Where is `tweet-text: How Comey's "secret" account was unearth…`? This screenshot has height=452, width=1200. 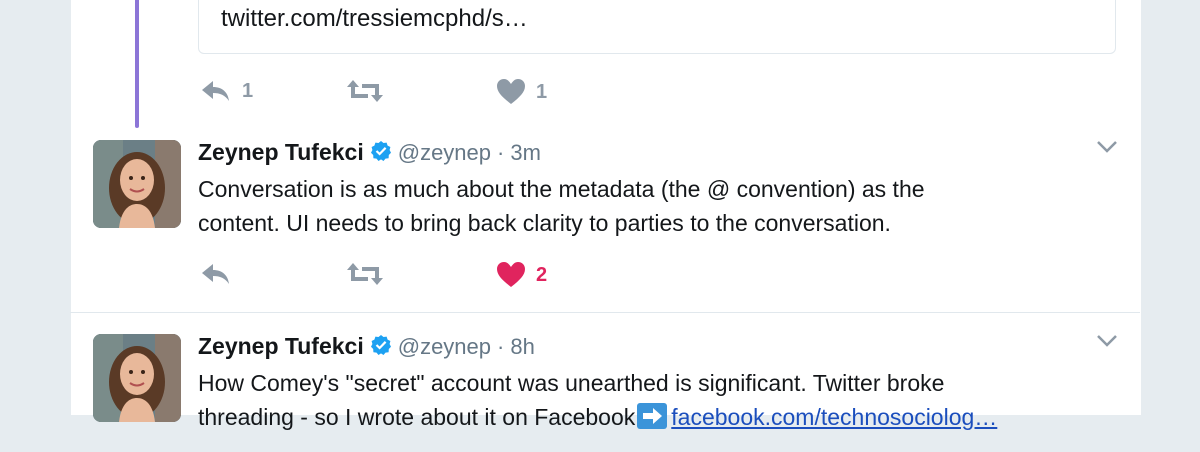 tweet-text: How Comey's "secret" account was unearth… is located at coordinates (648, 400).